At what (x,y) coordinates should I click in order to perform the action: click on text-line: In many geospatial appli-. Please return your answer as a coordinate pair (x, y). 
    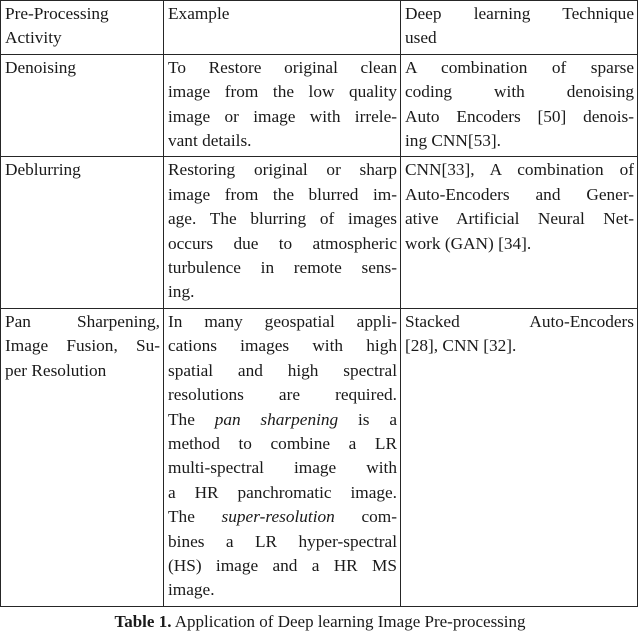
    Looking at the image, I should click on (282, 322).